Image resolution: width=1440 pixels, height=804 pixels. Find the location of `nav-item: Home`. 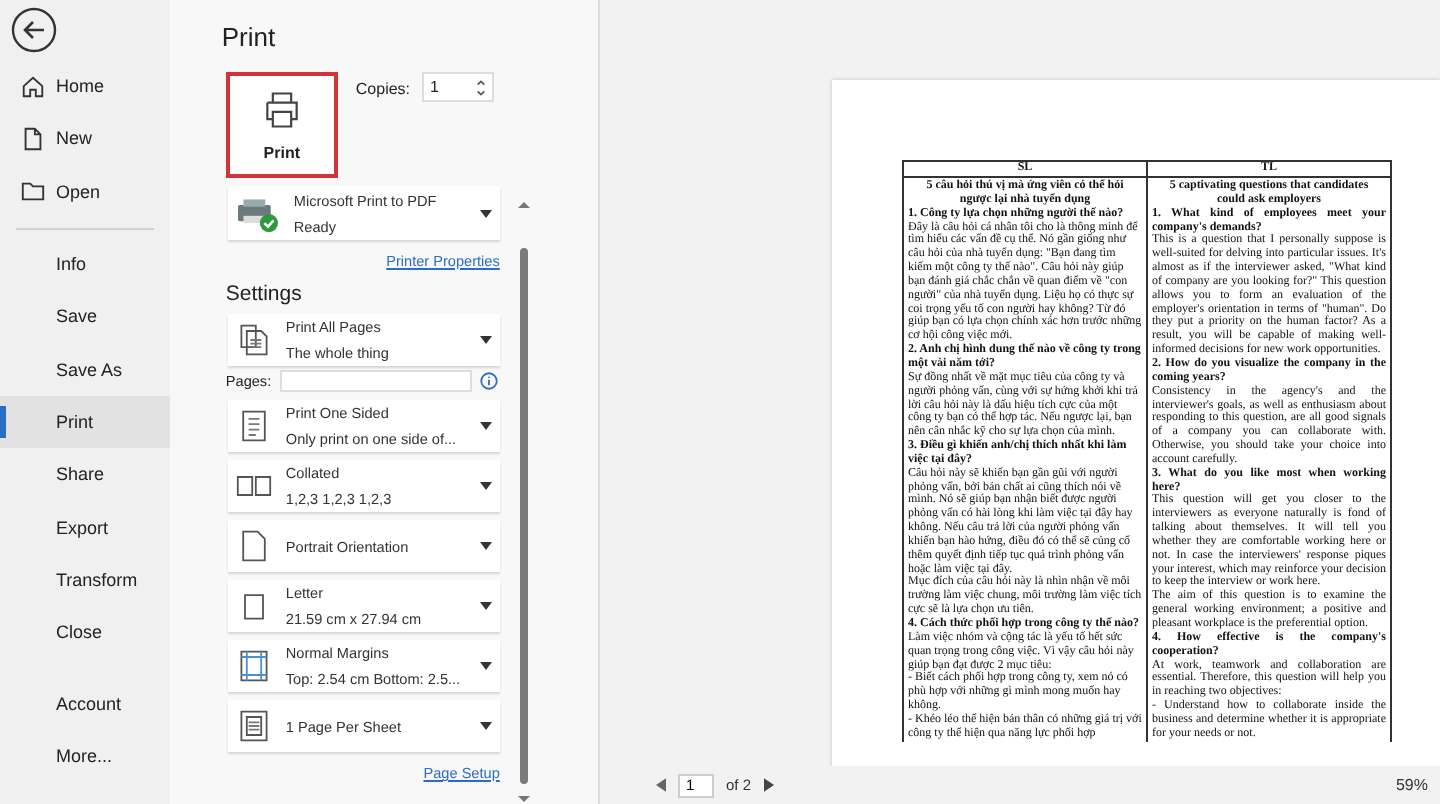

nav-item: Home is located at coordinates (85, 86).